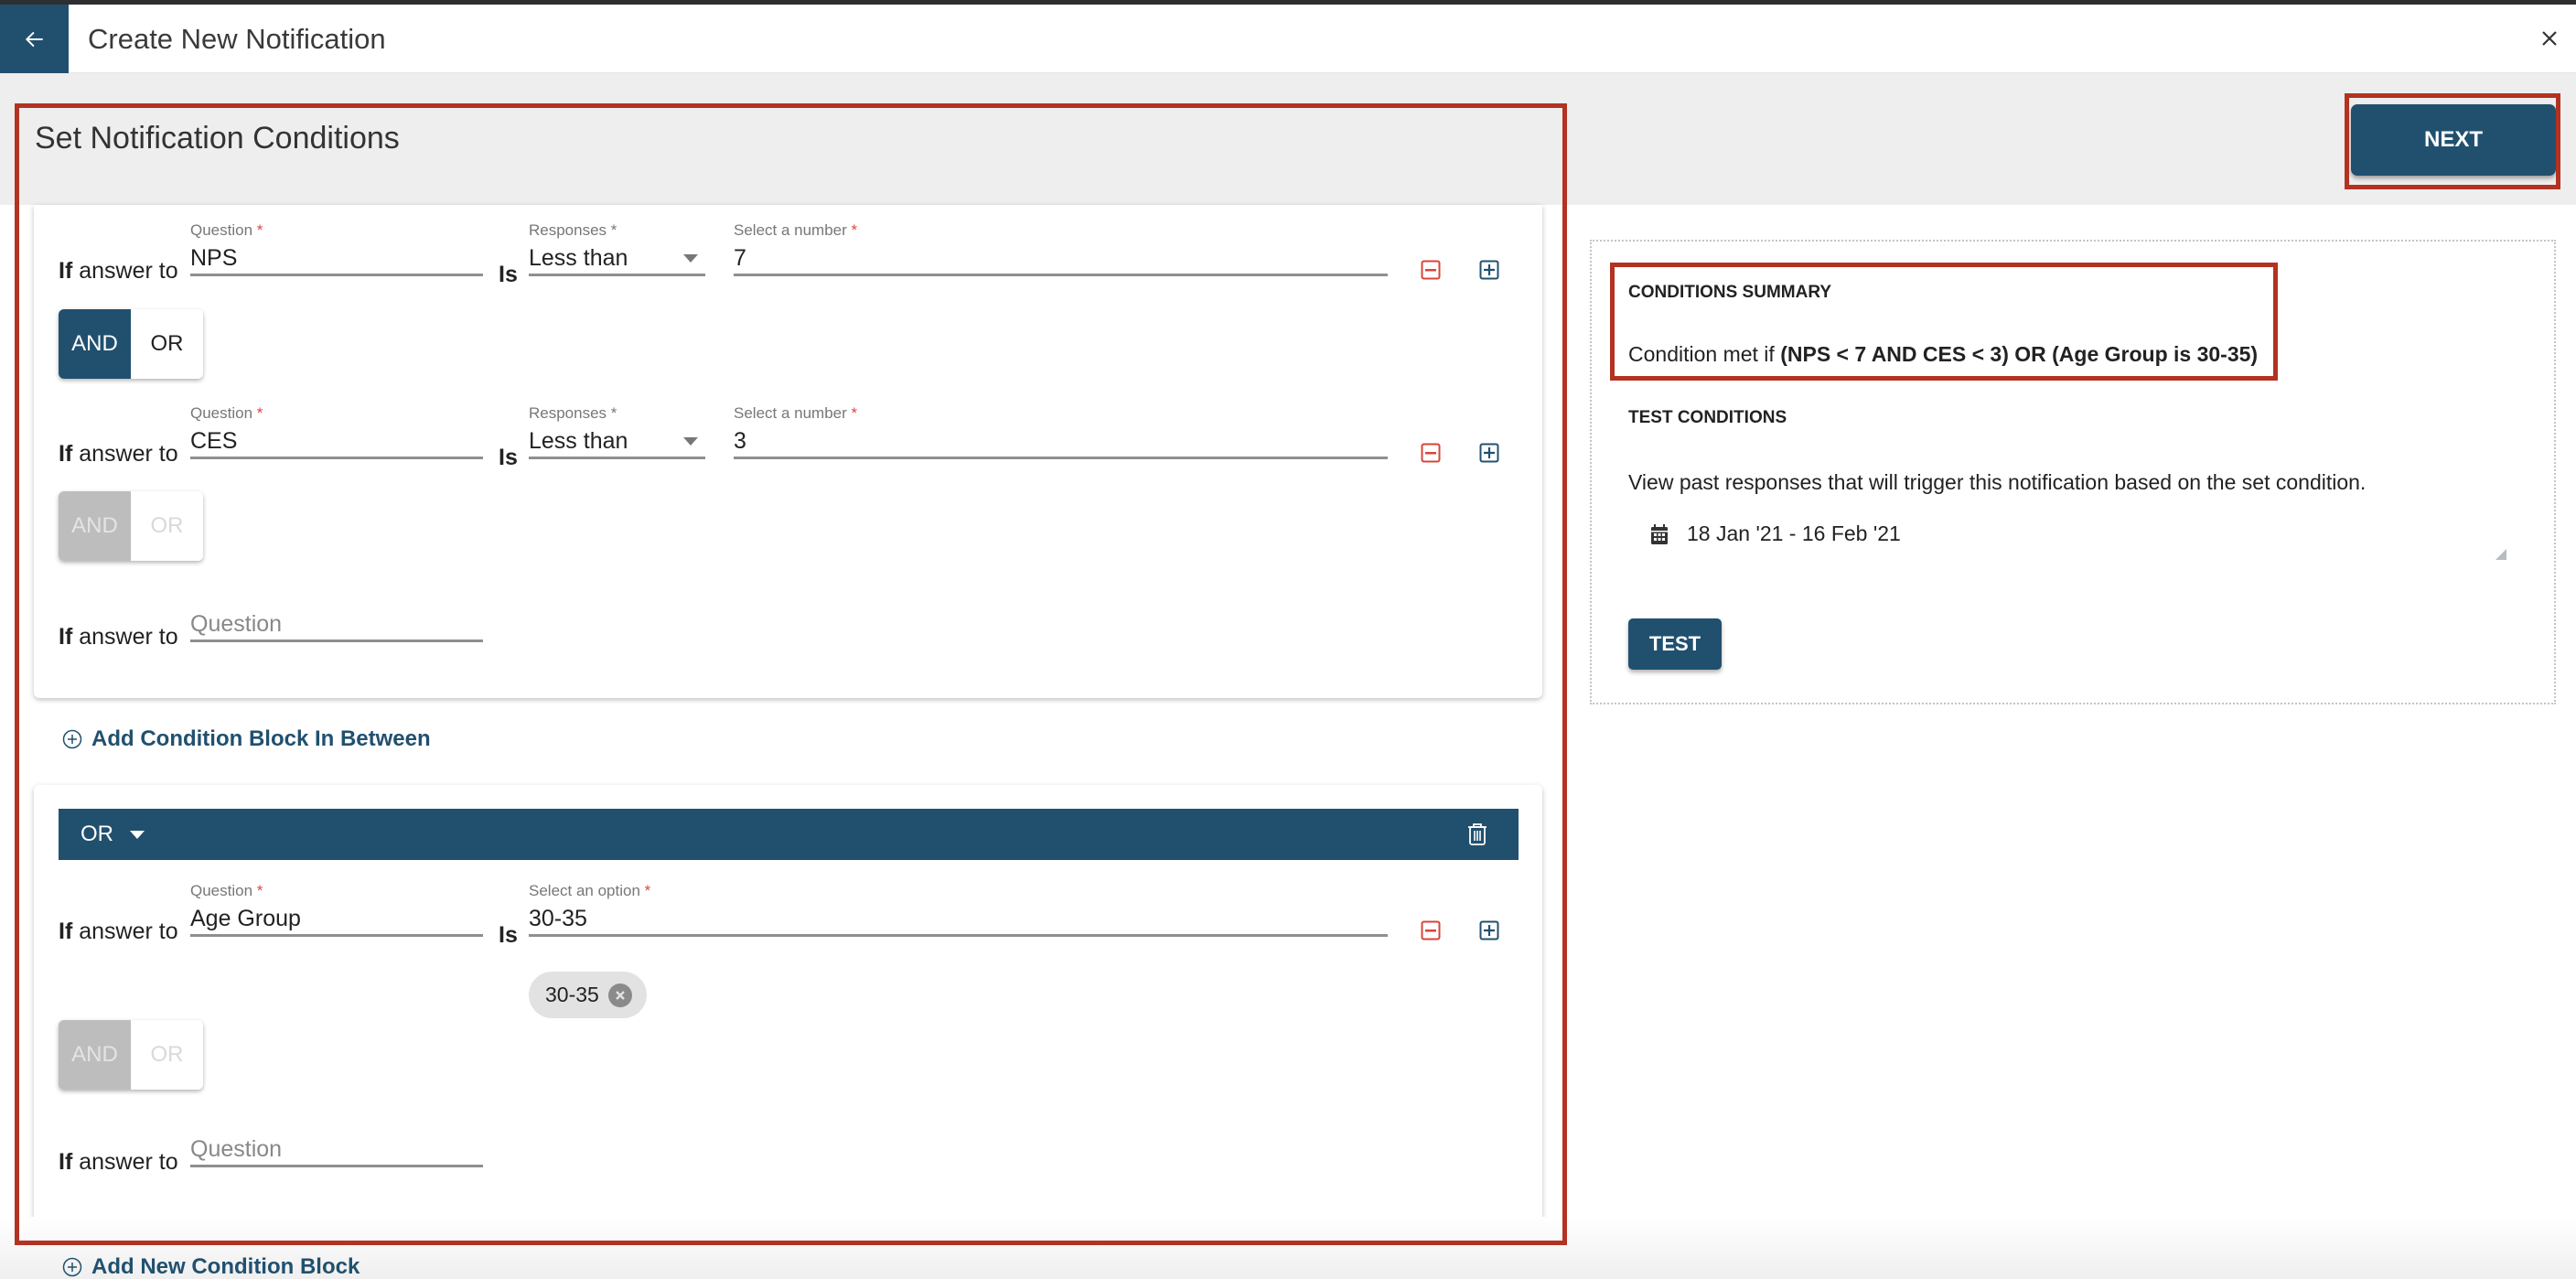  Describe the element at coordinates (1288, 39) in the screenshot. I see `title-bar: Create New Notification` at that location.